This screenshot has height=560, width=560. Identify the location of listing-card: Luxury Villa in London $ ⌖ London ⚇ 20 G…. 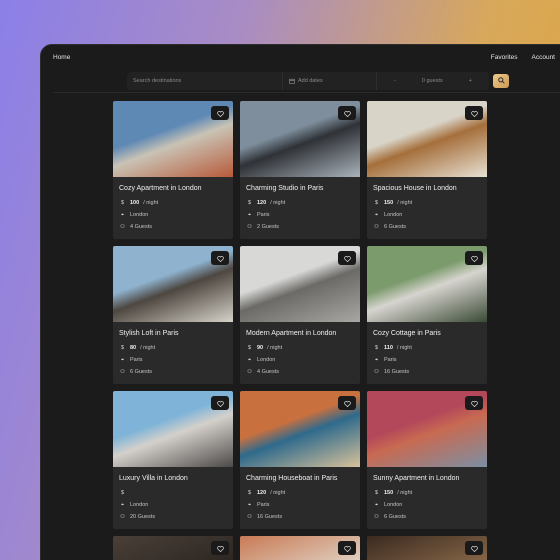
(173, 460).